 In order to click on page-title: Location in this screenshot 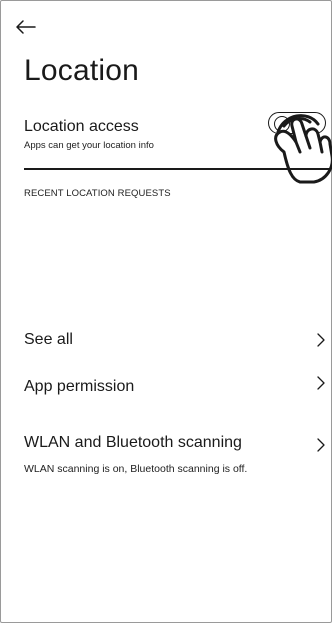, I will do `click(82, 70)`.